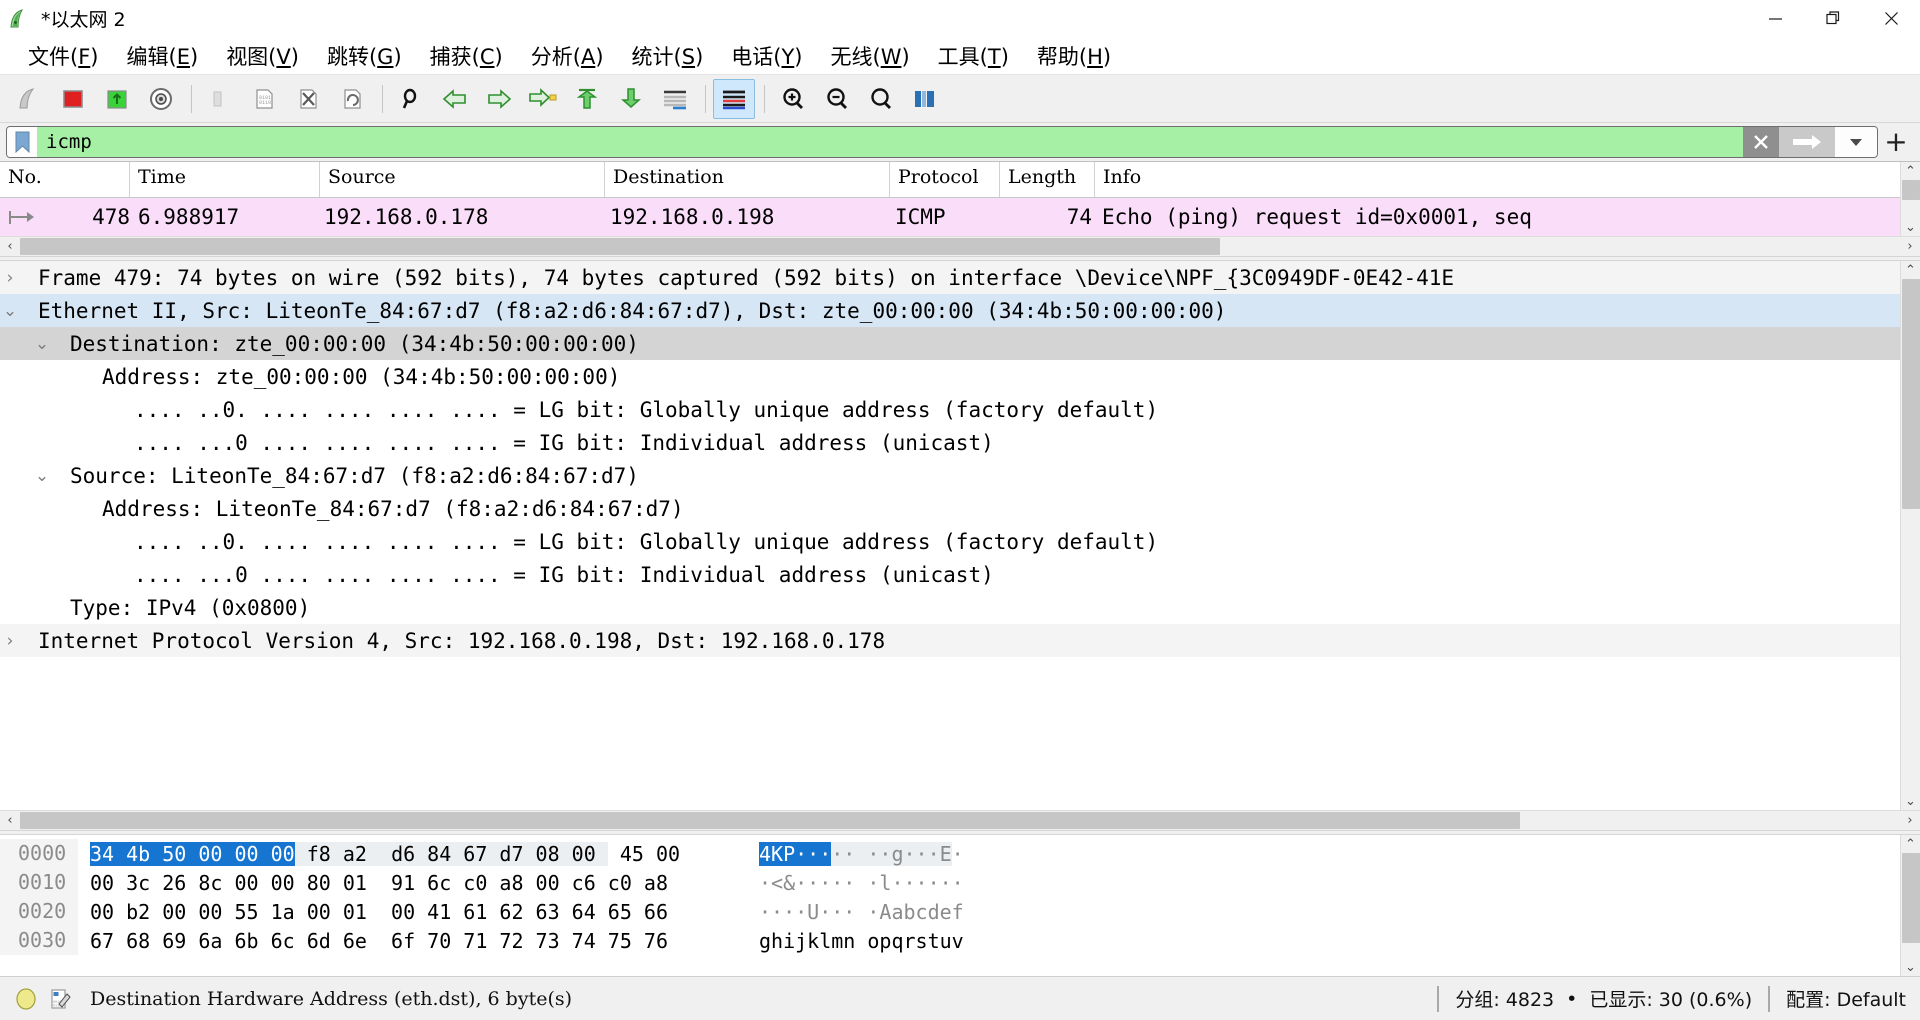 This screenshot has width=1920, height=1020. What do you see at coordinates (29, 99) in the screenshot?
I see `start-capture-icon` at bounding box center [29, 99].